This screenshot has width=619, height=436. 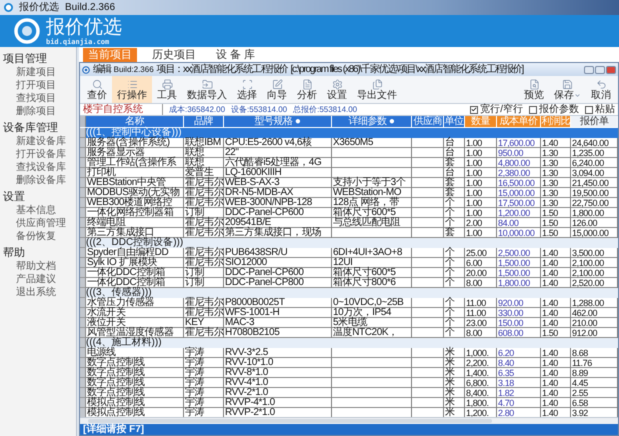 I want to click on toolbar-button: 数据导入, so click(x=207, y=89).